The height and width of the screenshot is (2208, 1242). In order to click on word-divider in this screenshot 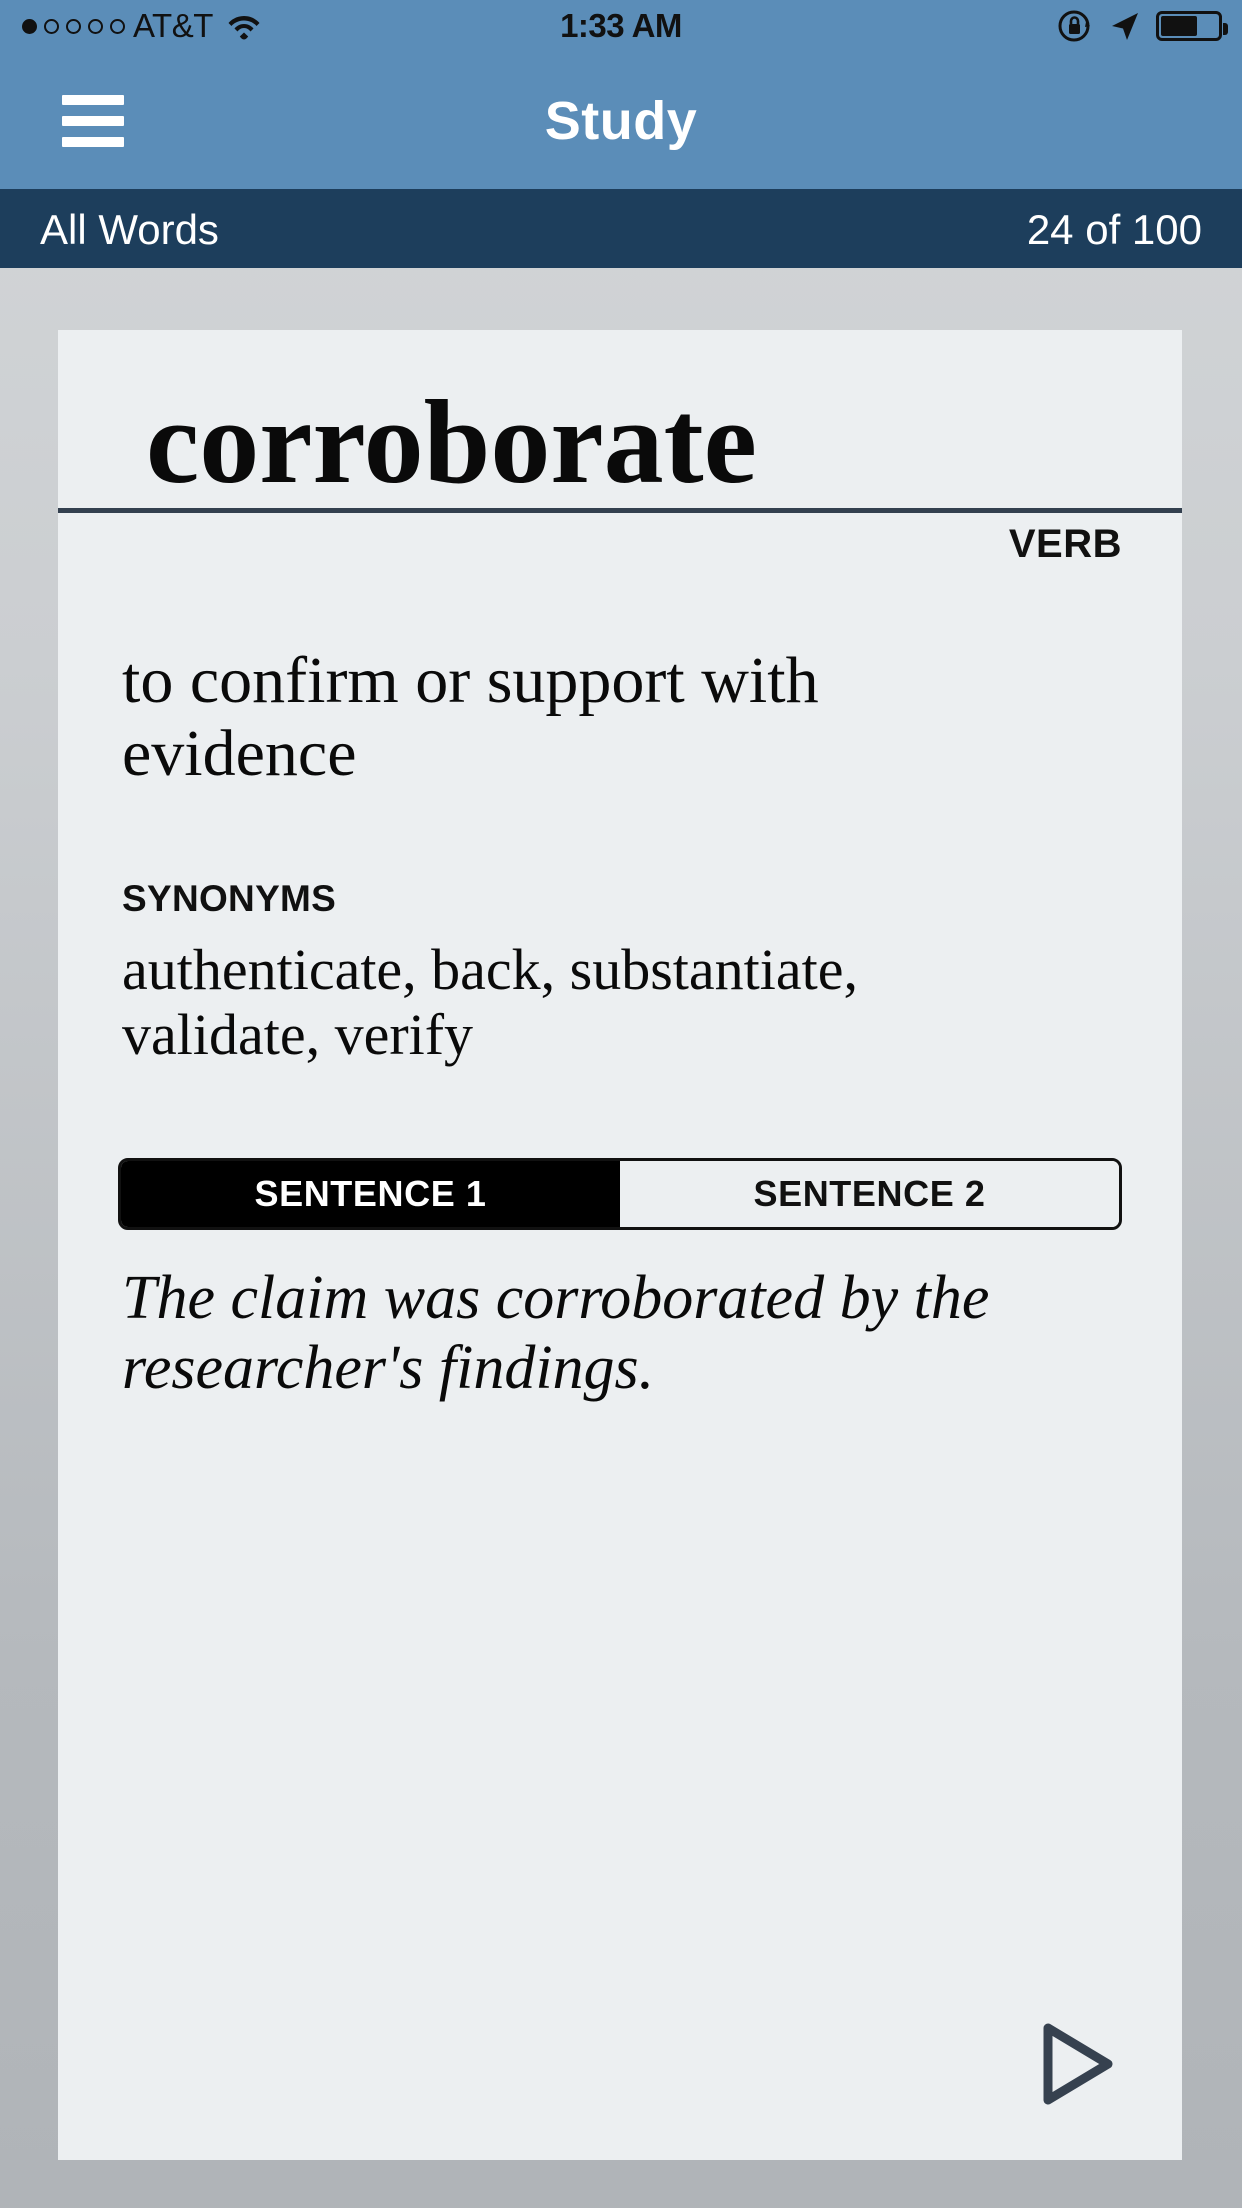, I will do `click(620, 510)`.